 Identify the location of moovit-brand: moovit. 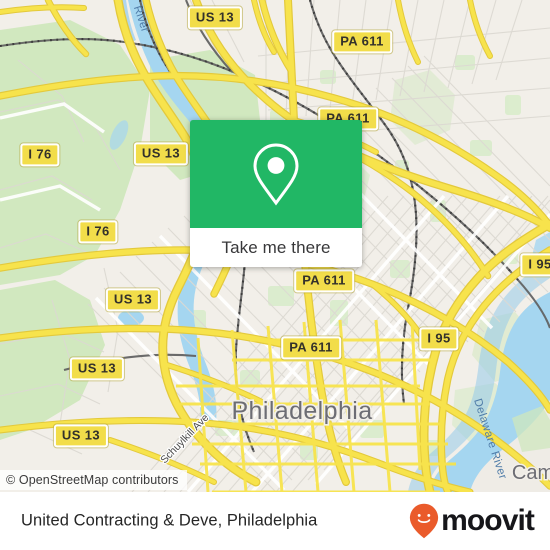
(472, 521).